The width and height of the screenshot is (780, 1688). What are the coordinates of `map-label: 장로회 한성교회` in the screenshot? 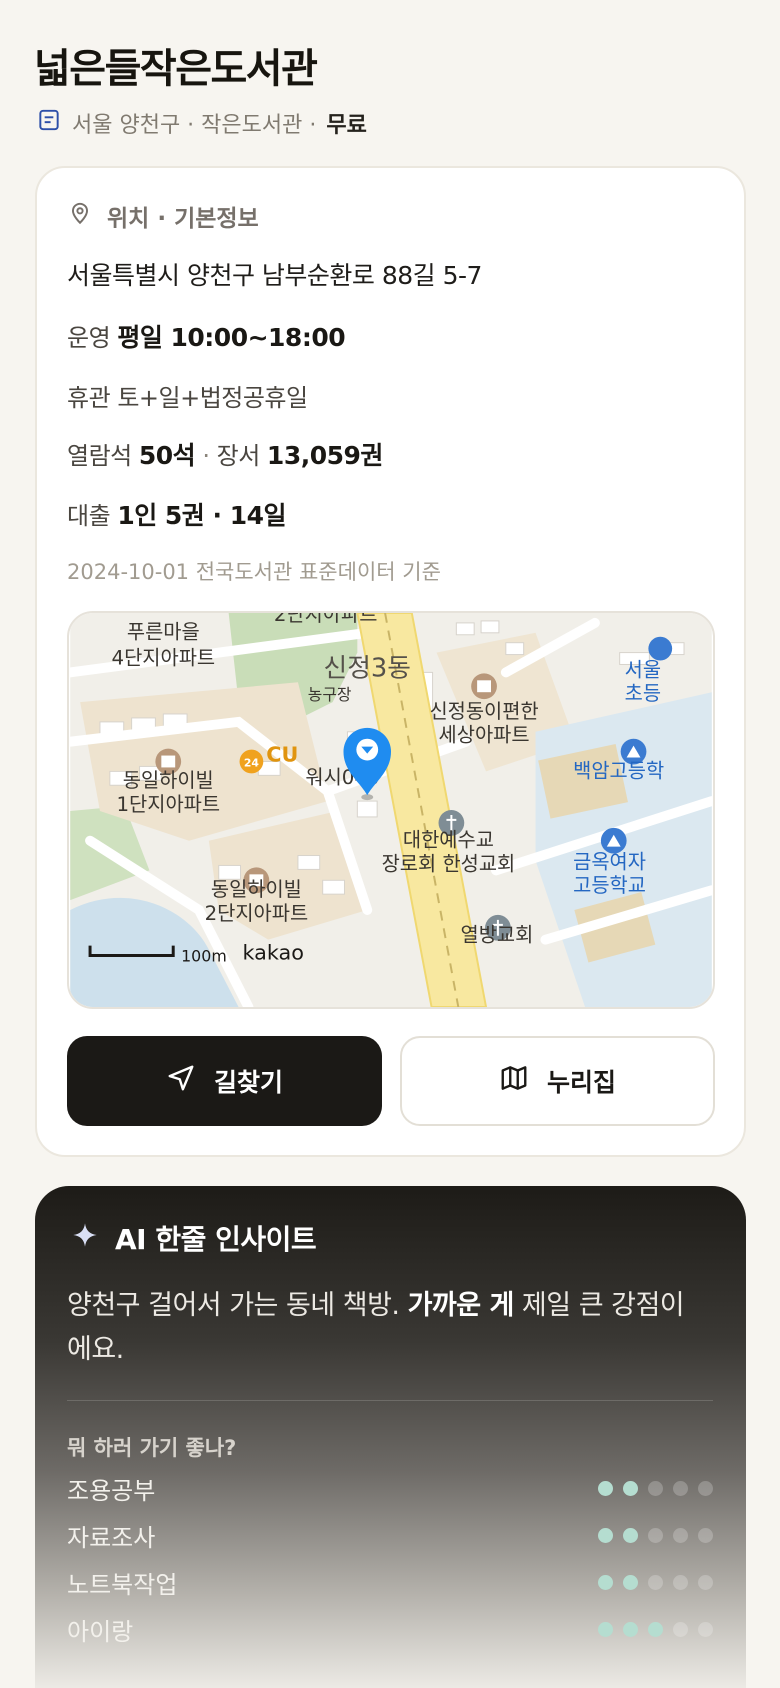 It's located at (449, 863).